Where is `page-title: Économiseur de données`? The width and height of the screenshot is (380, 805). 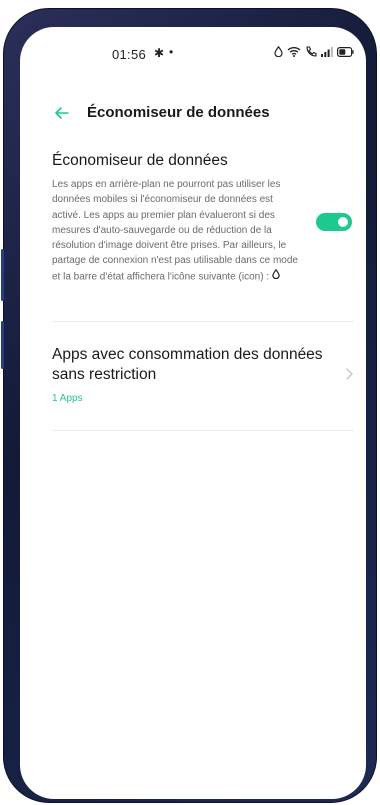
page-title: Économiseur de données is located at coordinates (178, 112).